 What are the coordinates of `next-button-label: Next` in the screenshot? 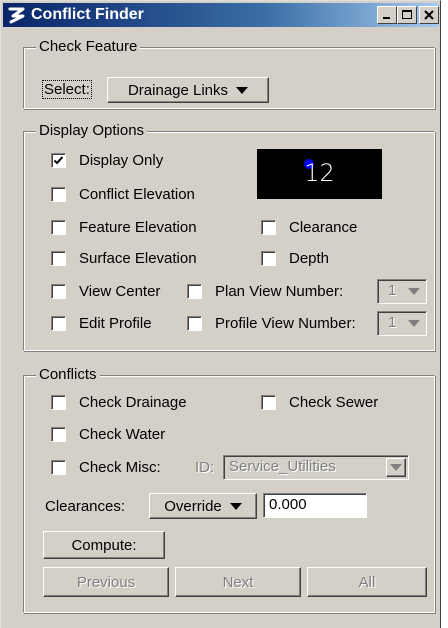 It's located at (238, 582).